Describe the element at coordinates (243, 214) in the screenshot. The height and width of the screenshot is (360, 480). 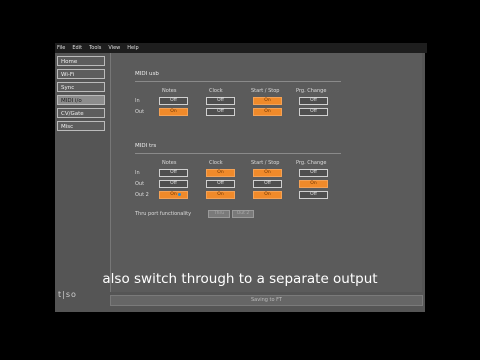
I see `thru-option-out2: Out 2` at that location.